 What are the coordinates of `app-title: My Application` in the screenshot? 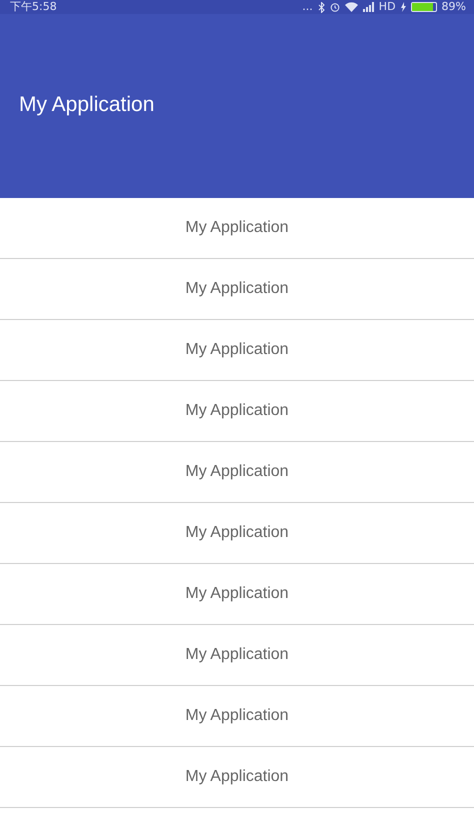 It's located at (86, 105).